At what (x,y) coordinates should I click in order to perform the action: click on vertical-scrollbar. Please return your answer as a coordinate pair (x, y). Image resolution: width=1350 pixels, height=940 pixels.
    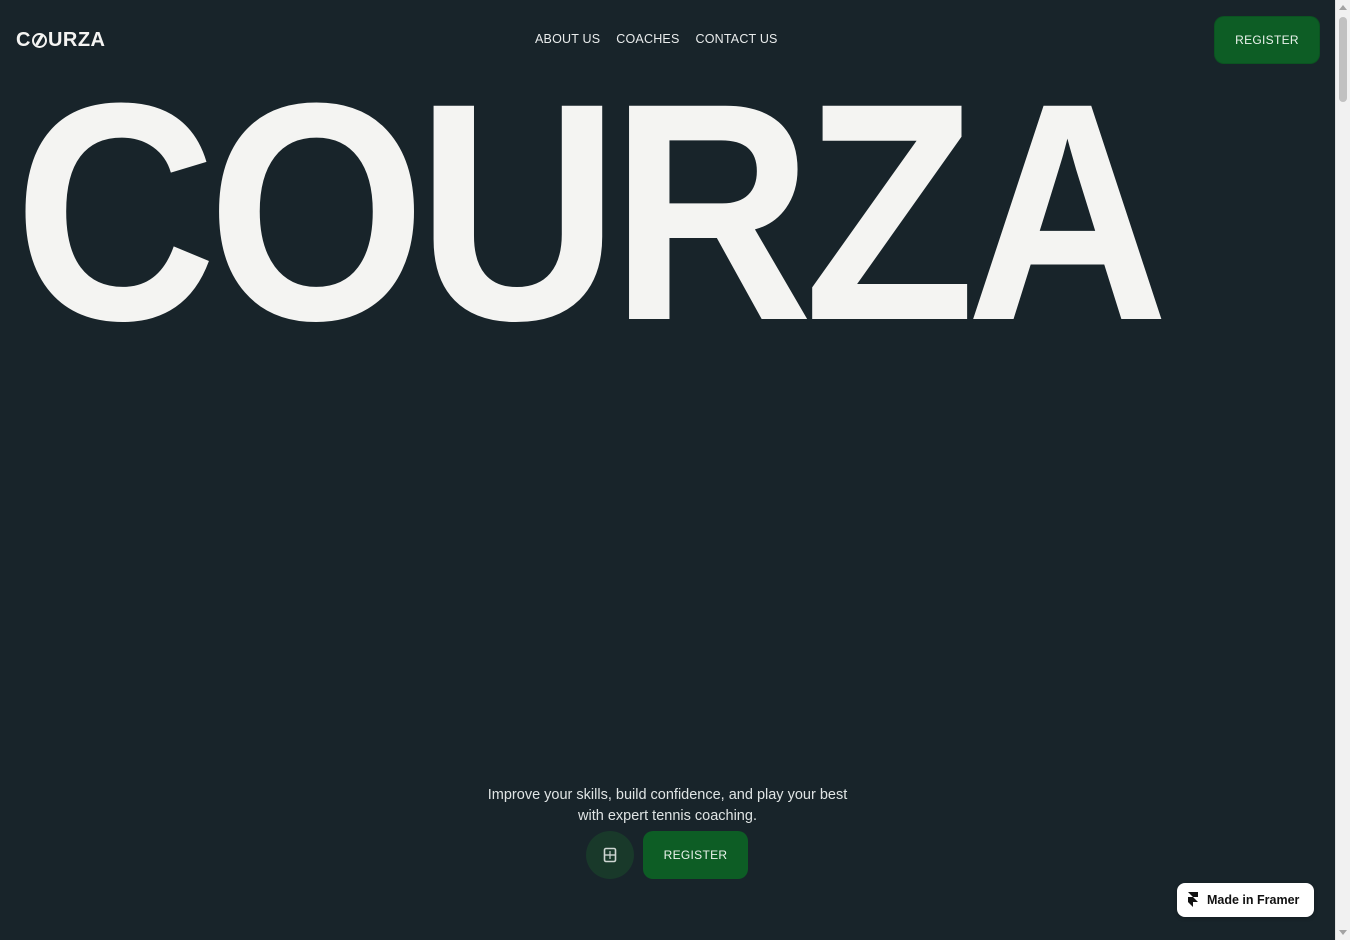
    Looking at the image, I should click on (1342, 470).